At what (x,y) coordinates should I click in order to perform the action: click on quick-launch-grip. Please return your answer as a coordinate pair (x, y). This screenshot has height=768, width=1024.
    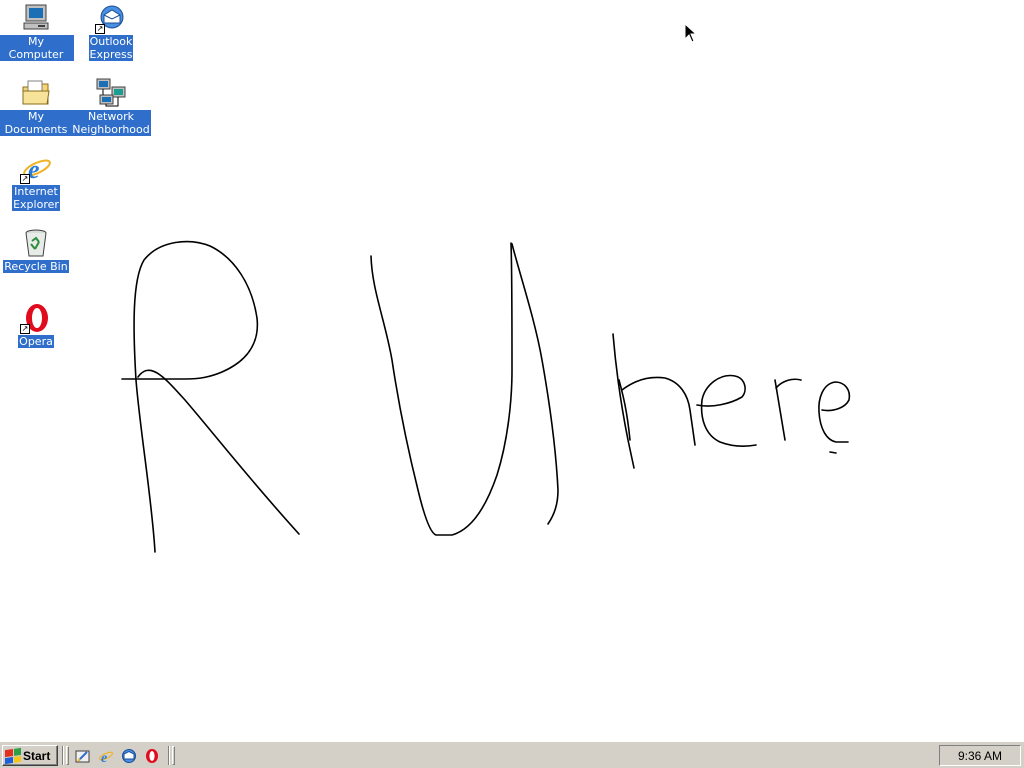
    Looking at the image, I should click on (67, 755).